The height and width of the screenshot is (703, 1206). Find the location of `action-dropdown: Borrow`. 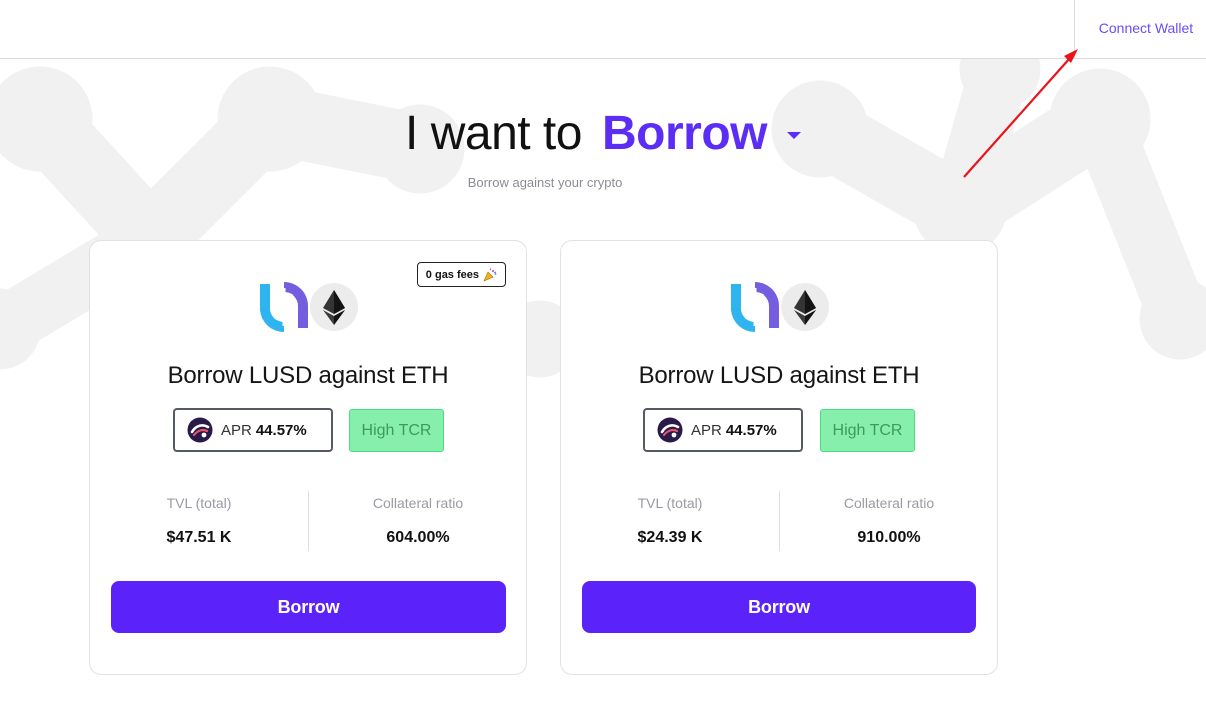

action-dropdown: Borrow is located at coordinates (701, 133).